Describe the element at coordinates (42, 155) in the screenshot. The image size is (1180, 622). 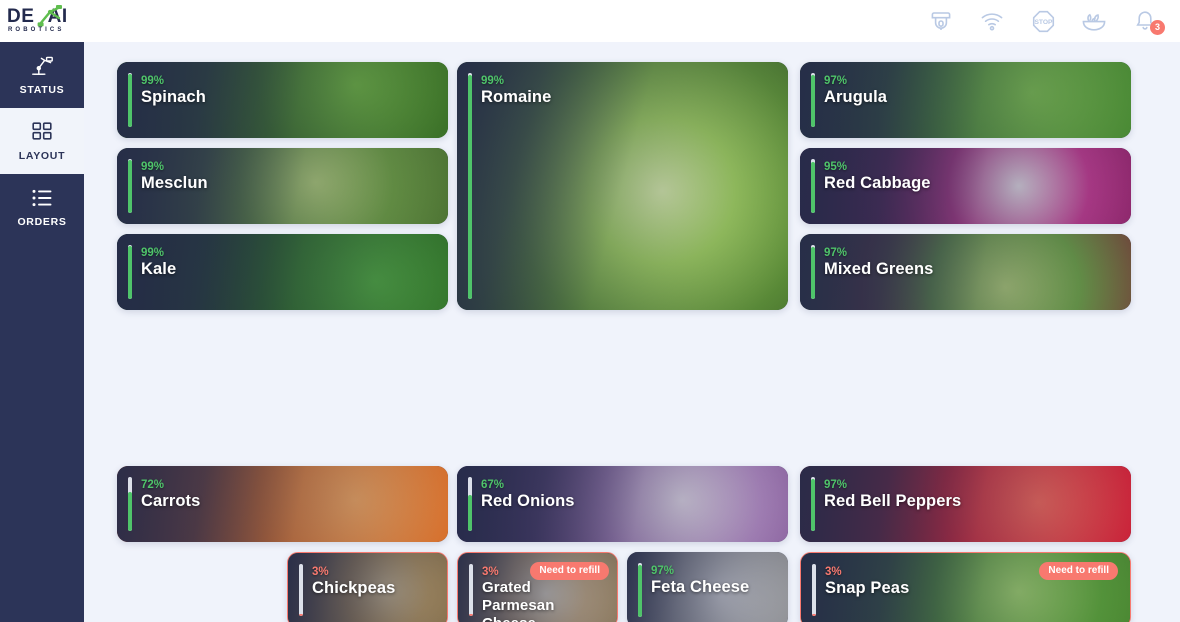
I see `sidebar-item-label: LAYOUT` at that location.